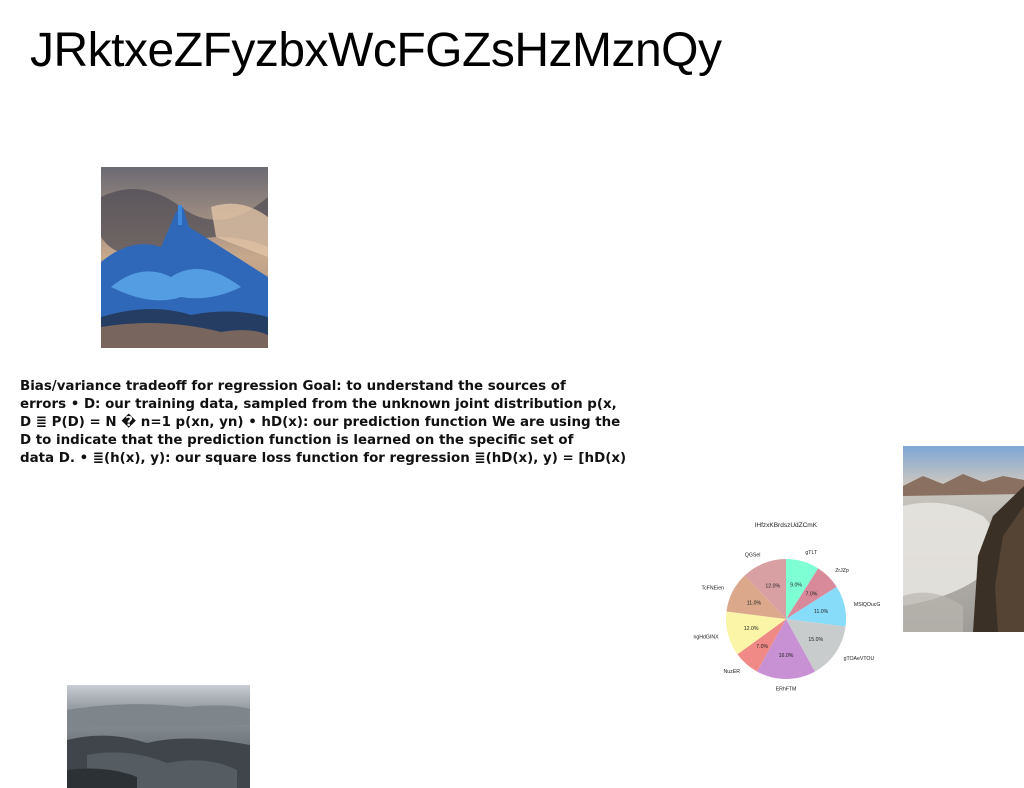 This screenshot has width=1024, height=788. What do you see at coordinates (815, 640) in the screenshot?
I see `pie-pct-label: 15.0%` at bounding box center [815, 640].